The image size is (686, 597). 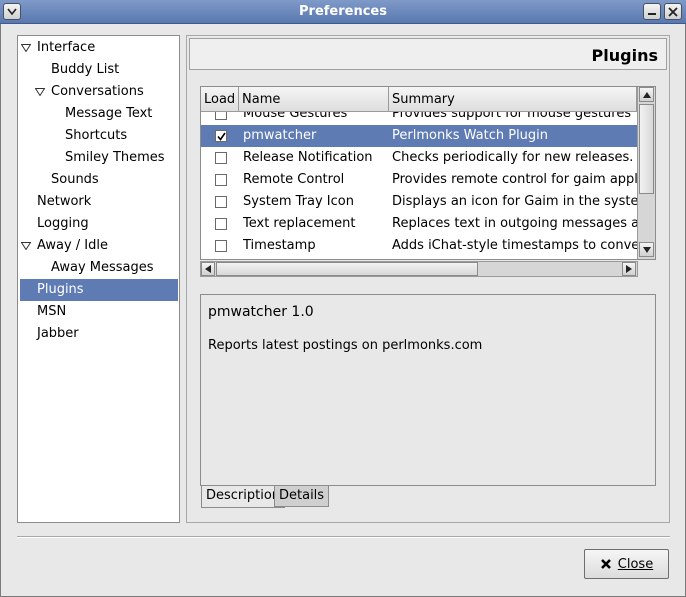 I want to click on tree-item-label: Interface, so click(x=66, y=47).